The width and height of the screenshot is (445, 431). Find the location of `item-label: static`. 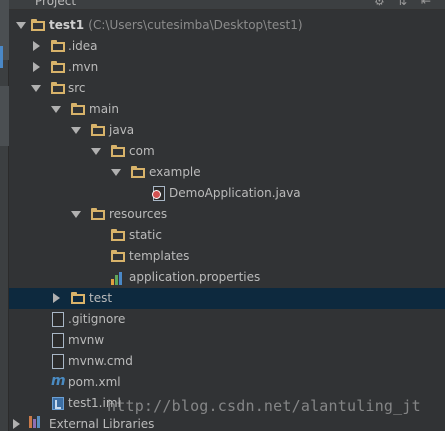

item-label: static is located at coordinates (145, 235).